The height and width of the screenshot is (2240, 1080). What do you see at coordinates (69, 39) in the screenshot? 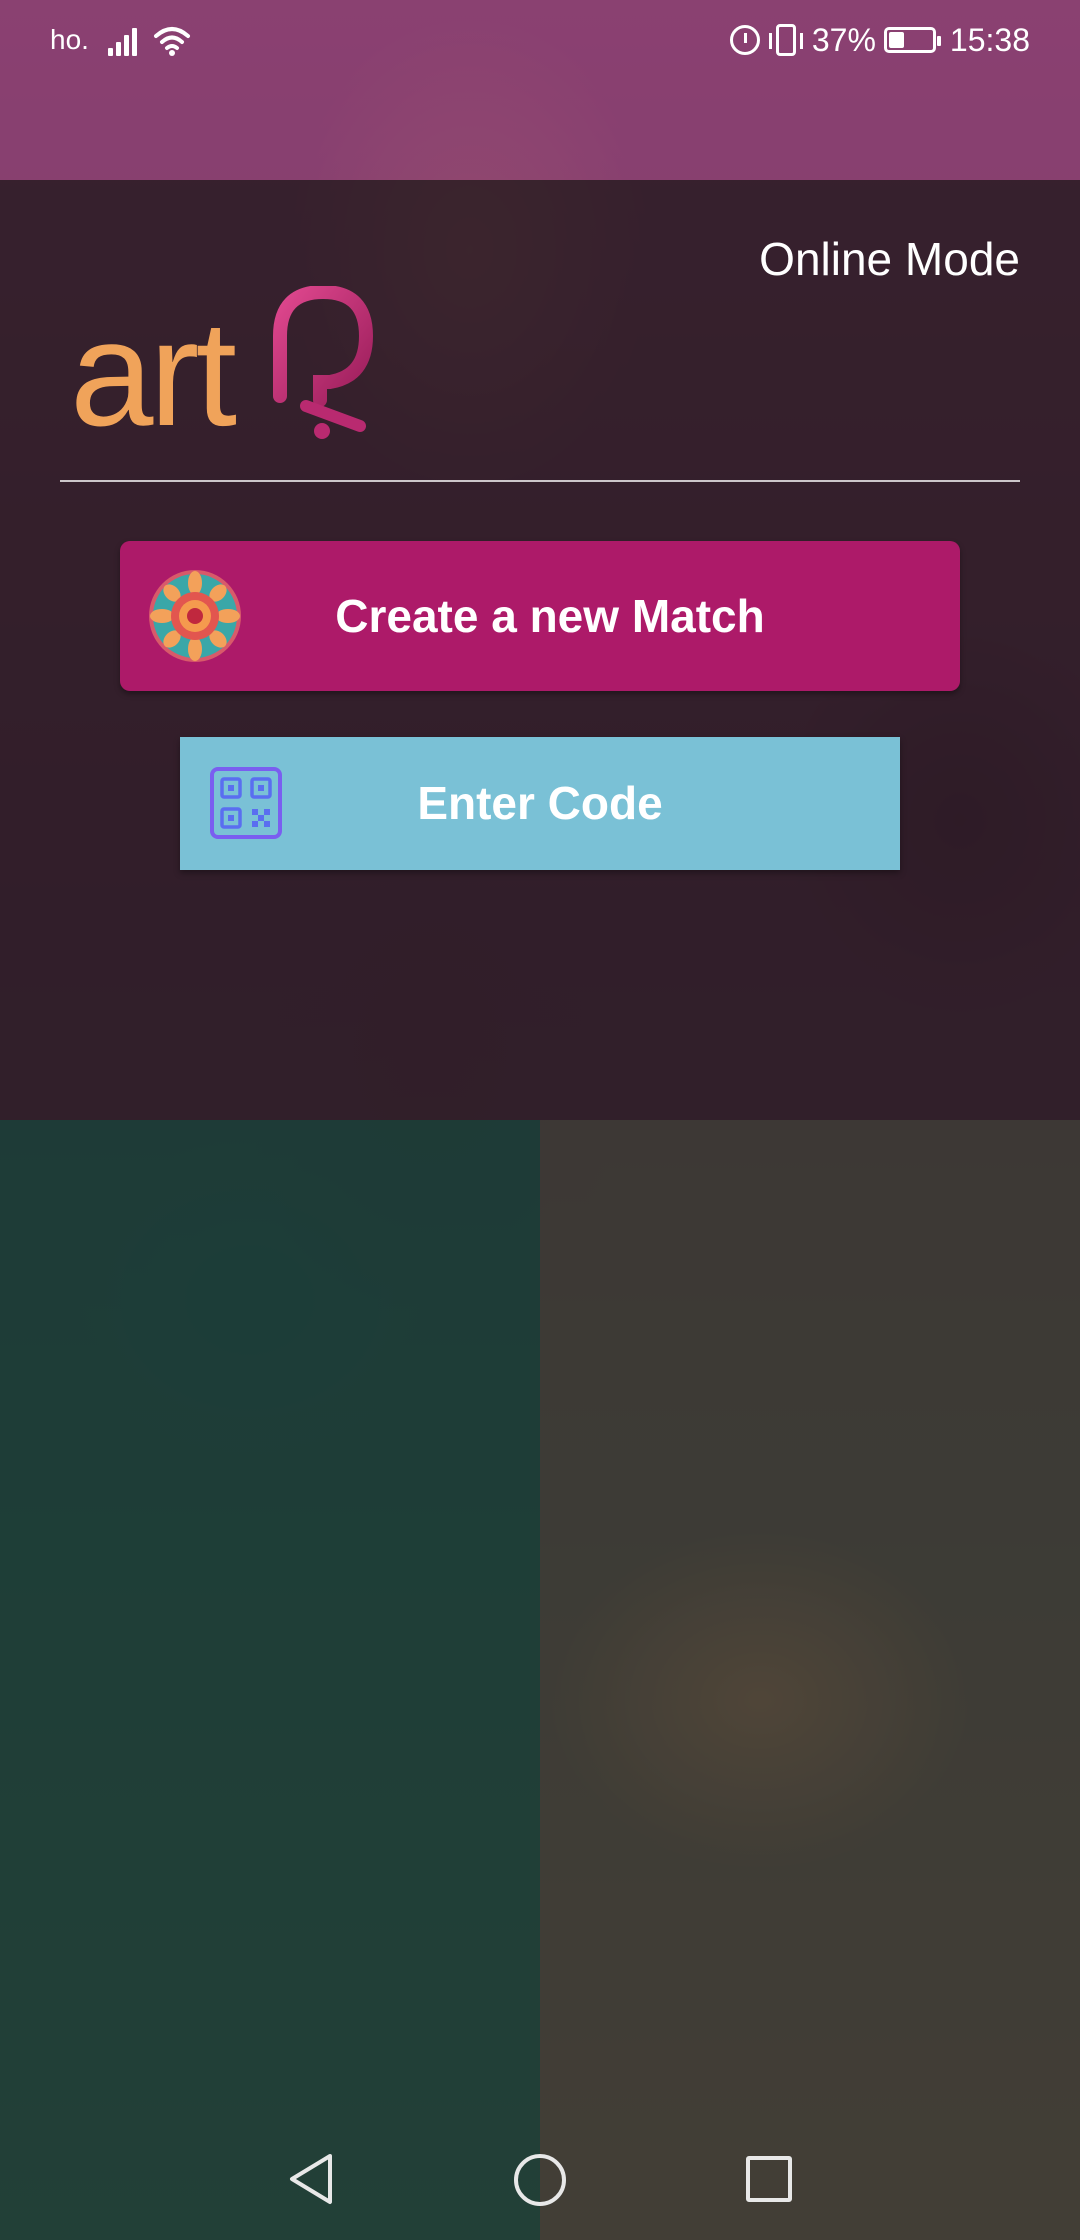
I see `carrier-label: ho.` at bounding box center [69, 39].